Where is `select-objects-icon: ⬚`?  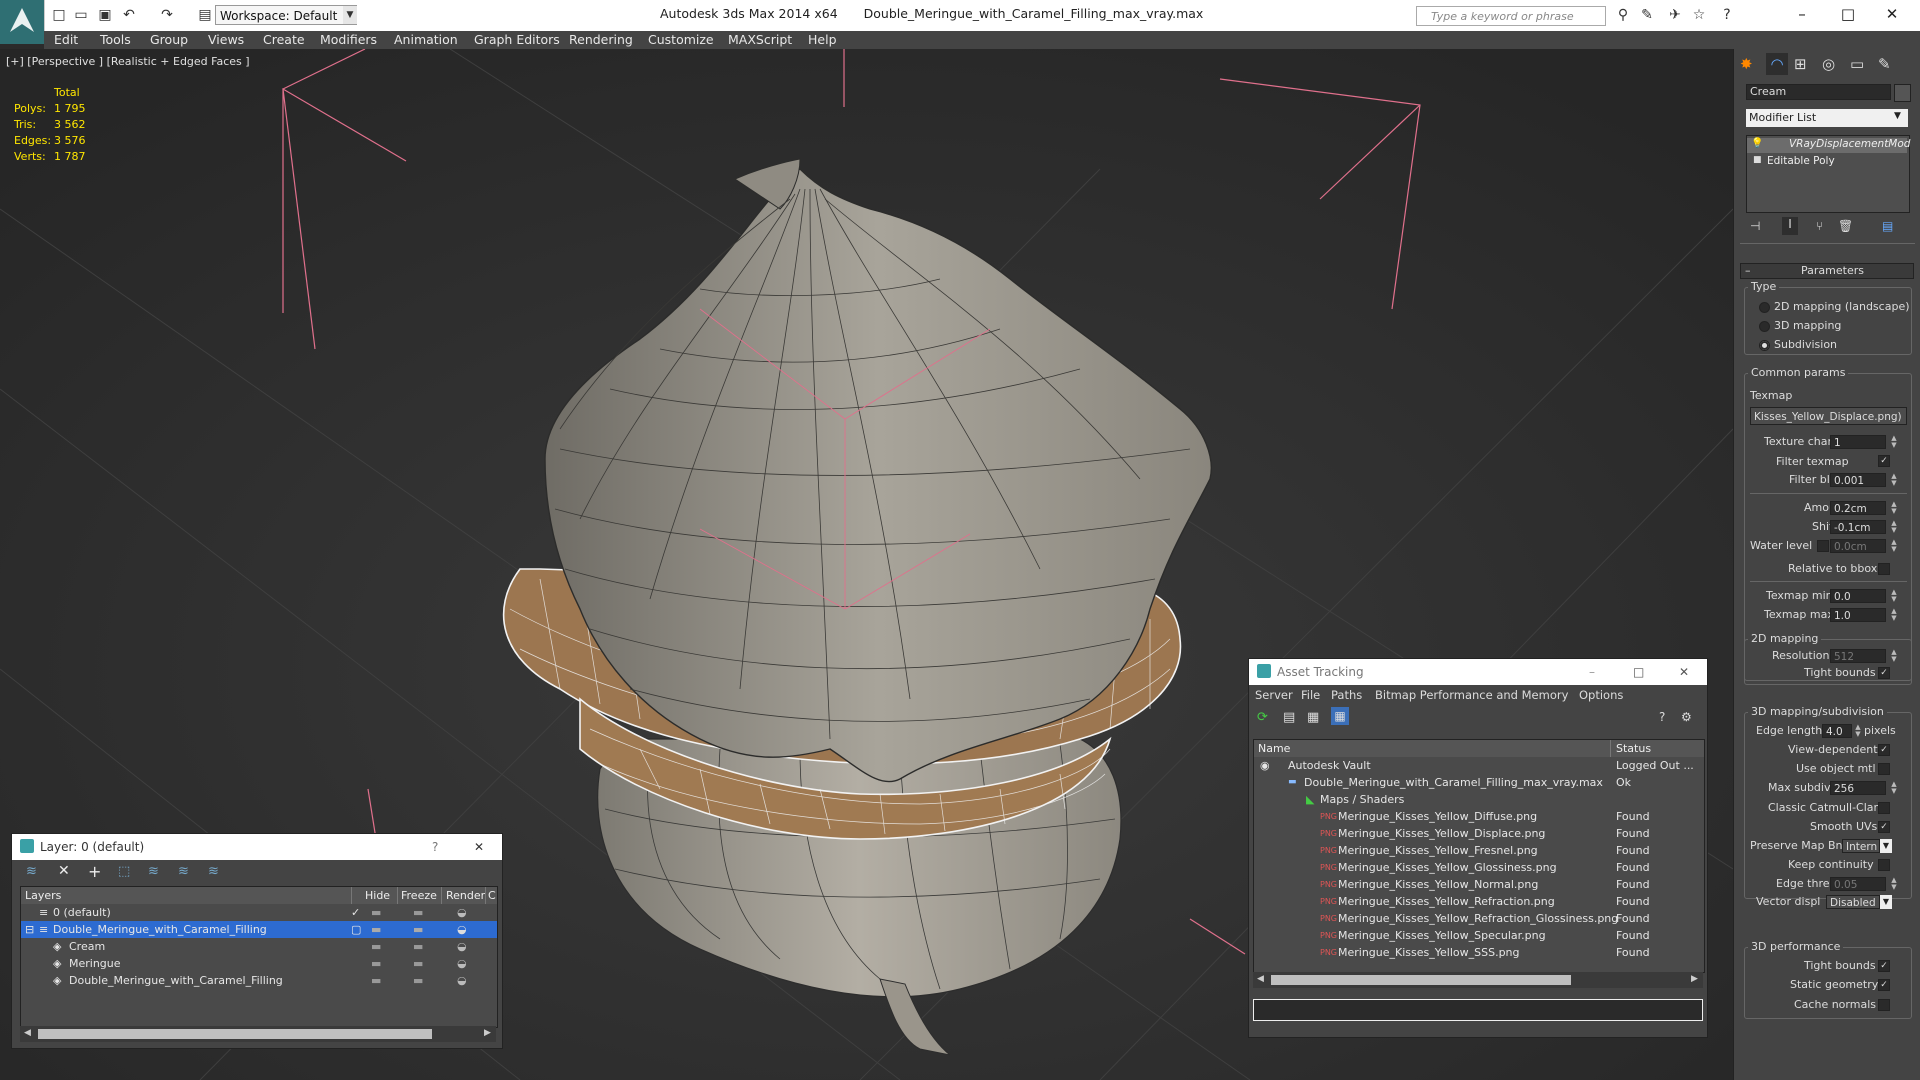
select-objects-icon: ⬚ is located at coordinates (124, 871).